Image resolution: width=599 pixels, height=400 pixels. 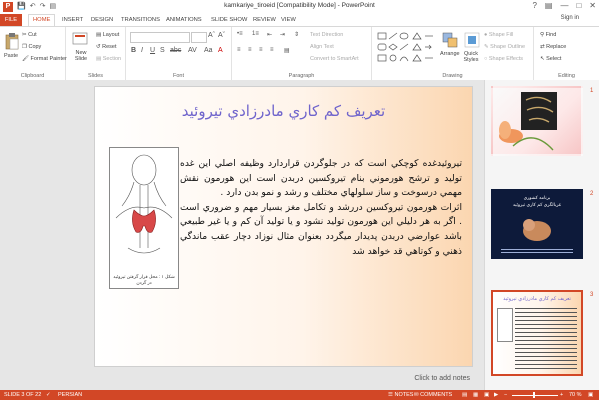 What do you see at coordinates (44, 59) in the screenshot?
I see `format-painter-button: 🖌 Format Painter` at bounding box center [44, 59].